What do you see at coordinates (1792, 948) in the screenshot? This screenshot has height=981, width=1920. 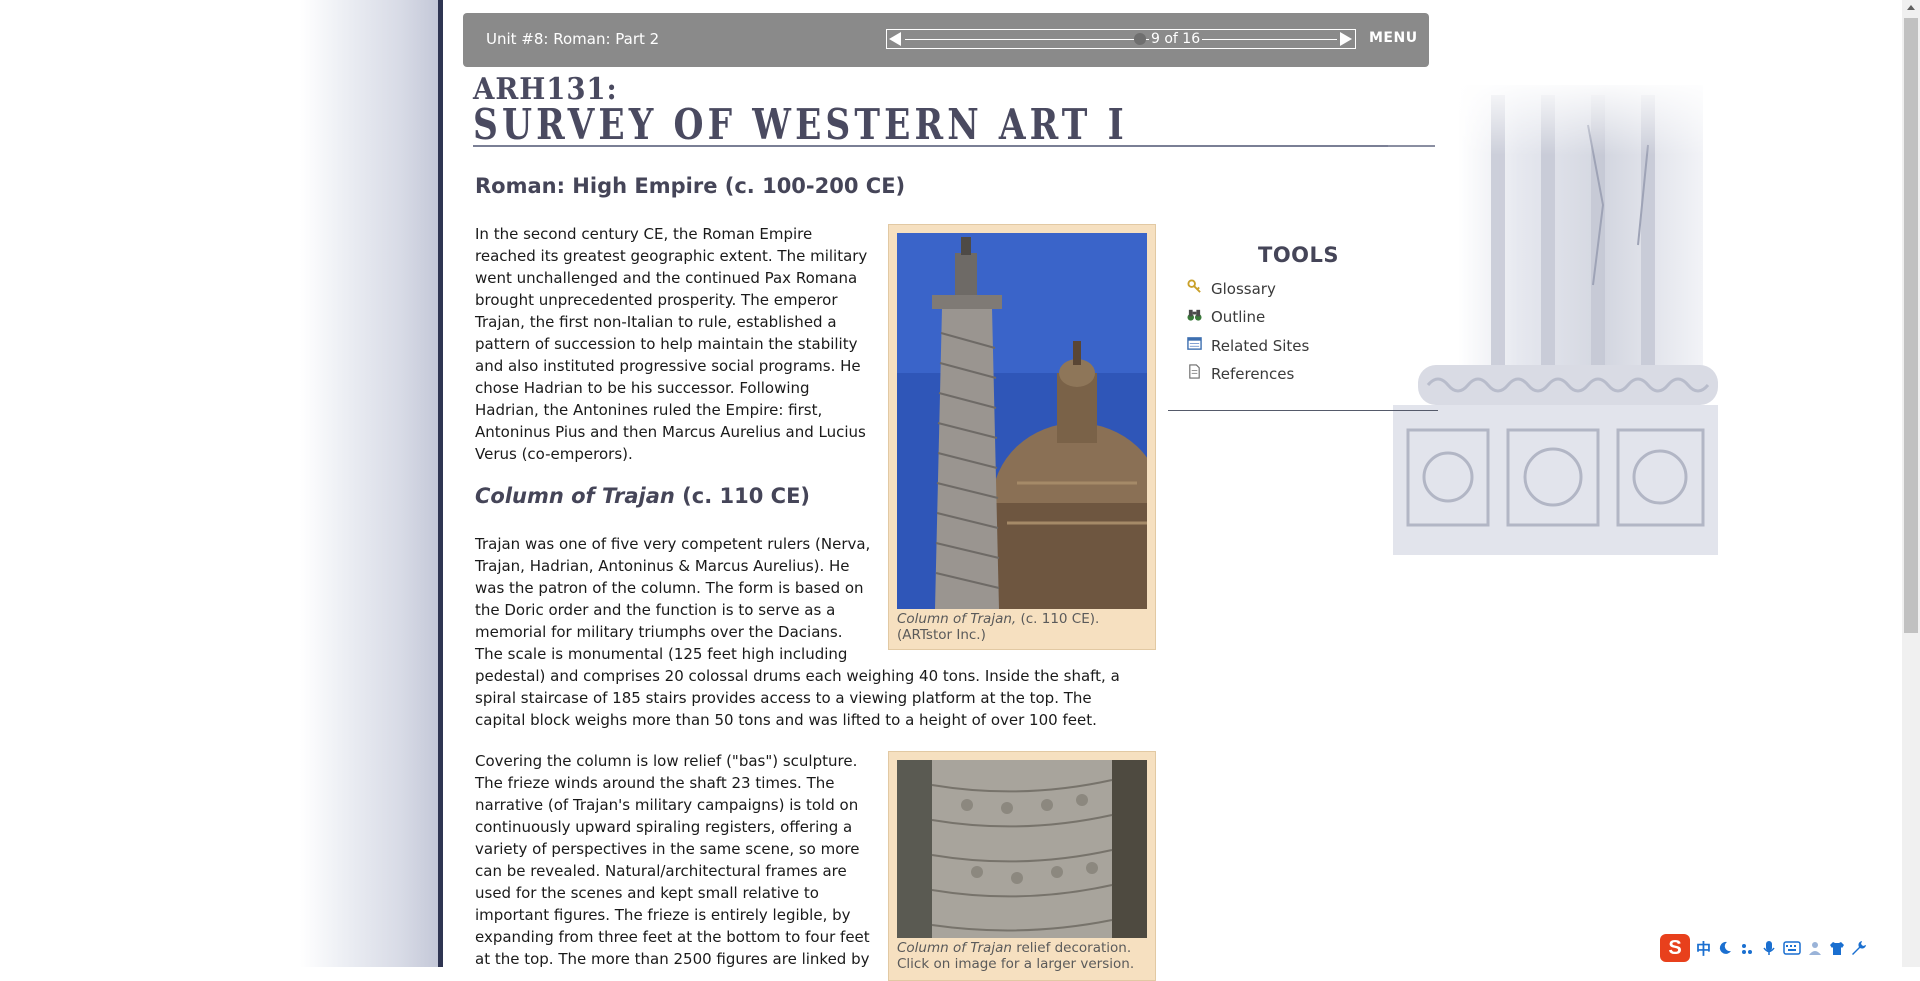 I see `keyboard-icon` at bounding box center [1792, 948].